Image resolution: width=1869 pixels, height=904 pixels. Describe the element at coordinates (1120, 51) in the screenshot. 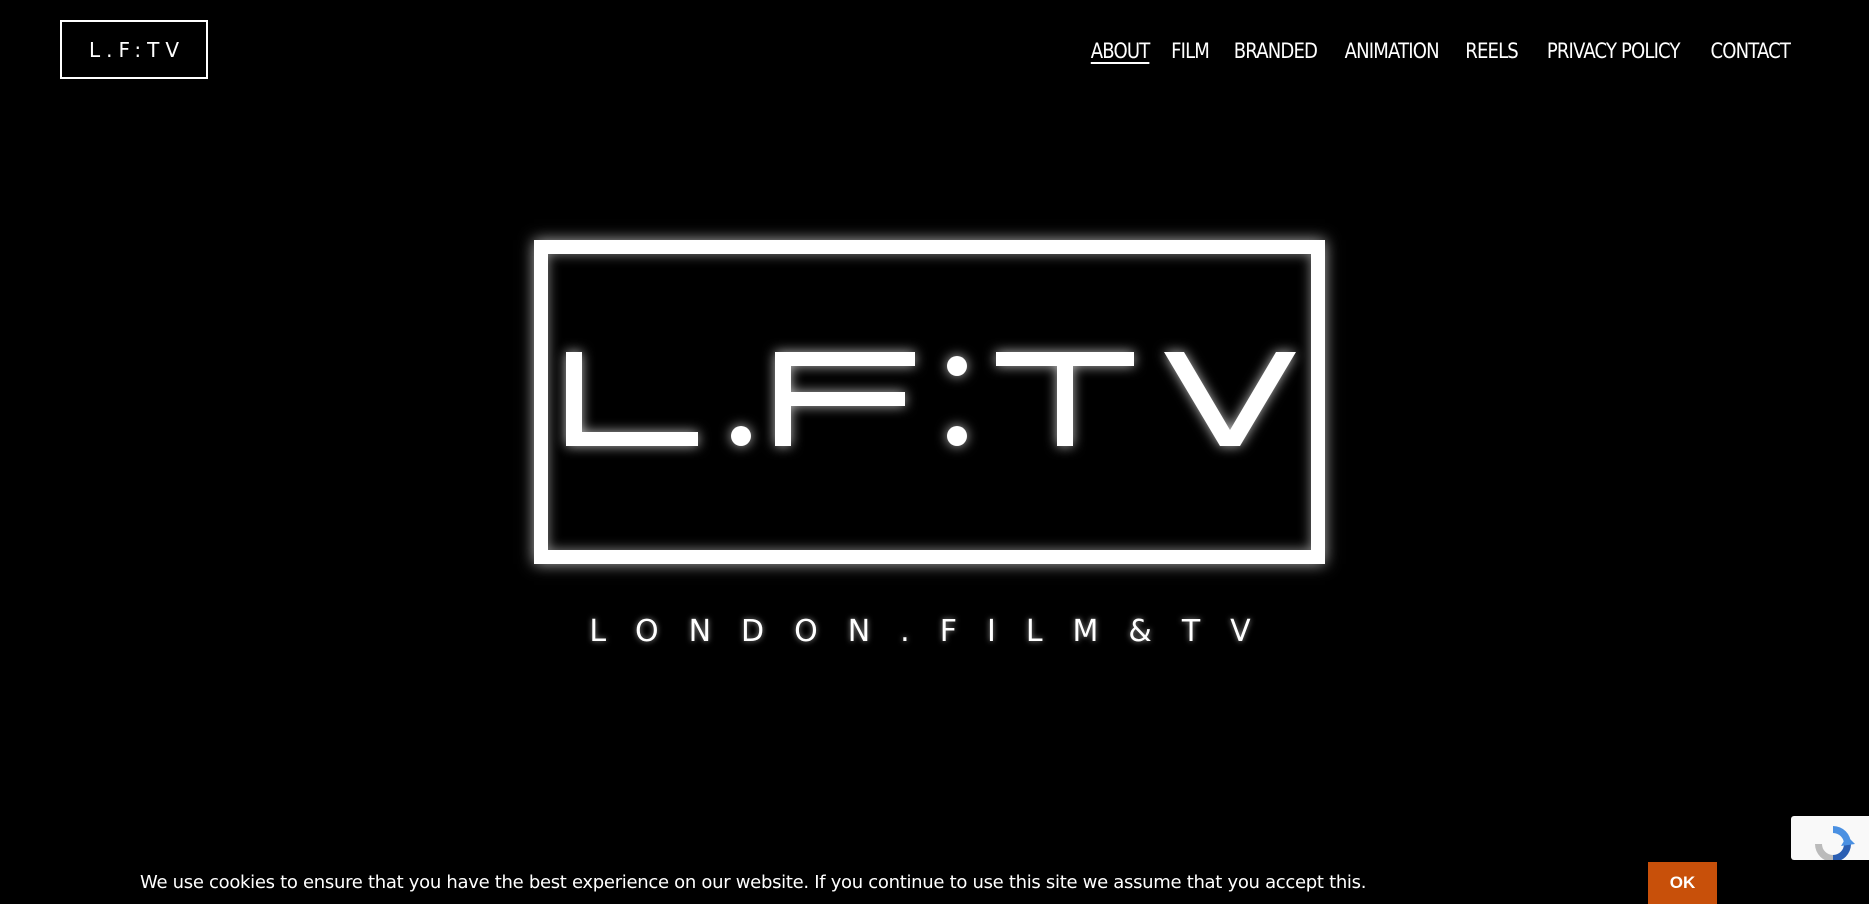

I see `nav-item-about: ABOUT` at that location.